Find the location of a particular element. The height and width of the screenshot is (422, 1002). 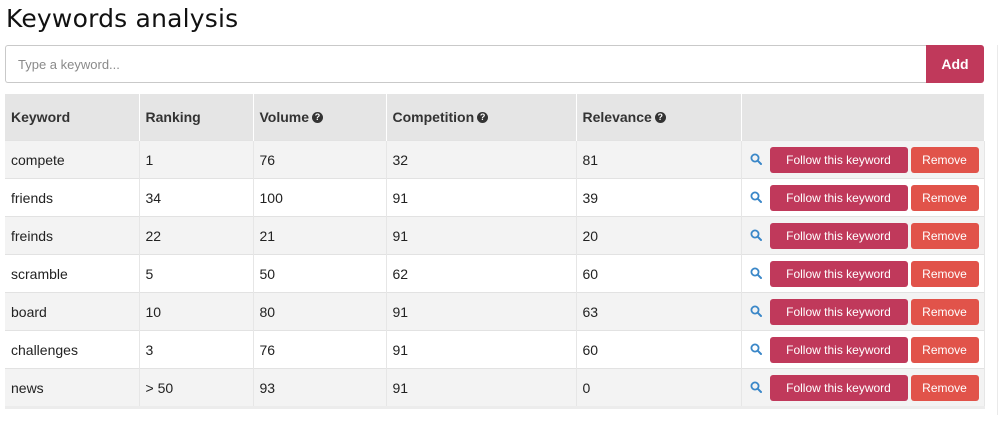

add-button: Add is located at coordinates (955, 64).